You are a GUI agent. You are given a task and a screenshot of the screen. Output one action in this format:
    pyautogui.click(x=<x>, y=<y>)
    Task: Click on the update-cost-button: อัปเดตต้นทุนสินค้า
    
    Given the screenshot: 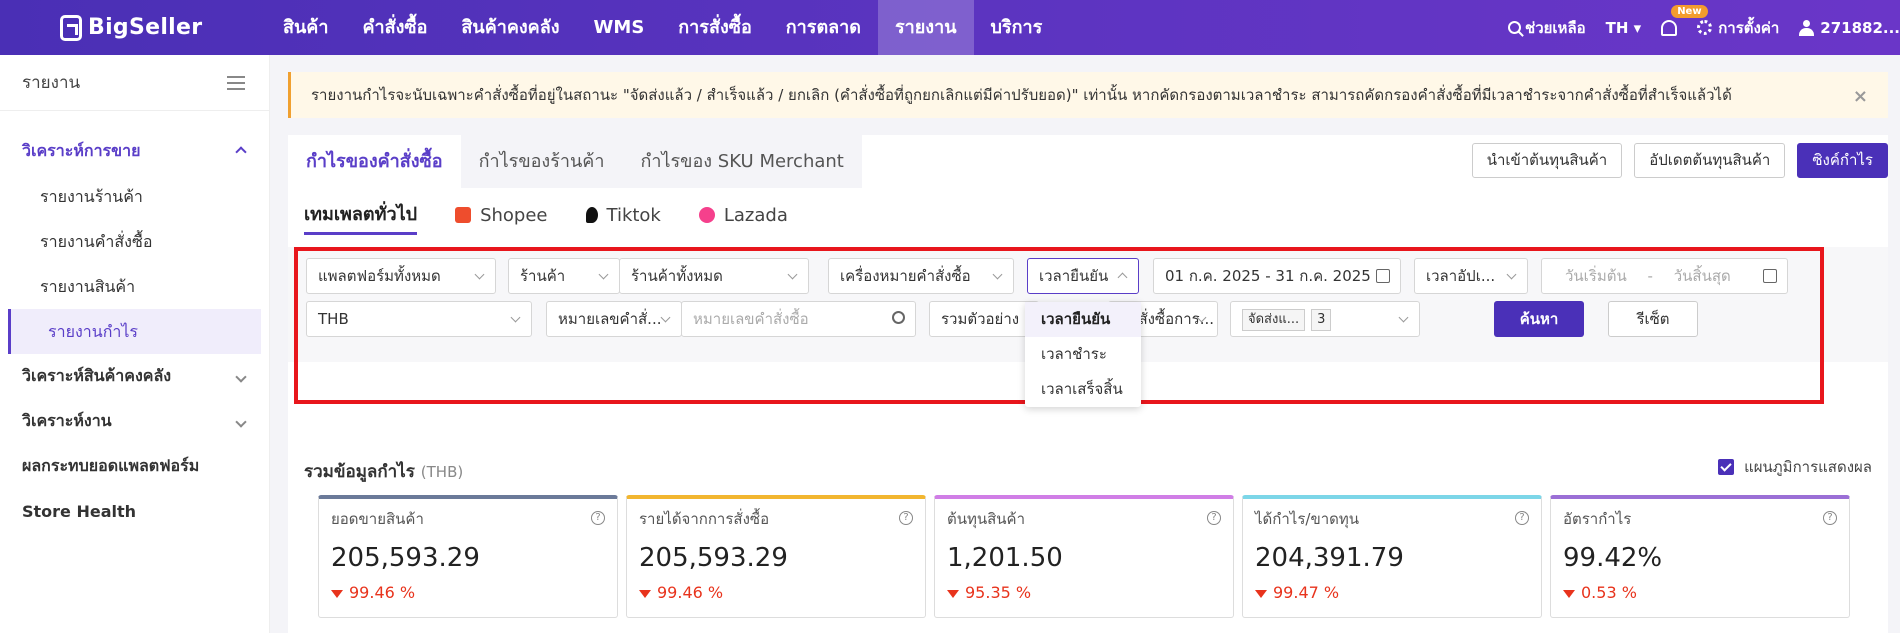 What is the action you would take?
    pyautogui.click(x=1710, y=160)
    